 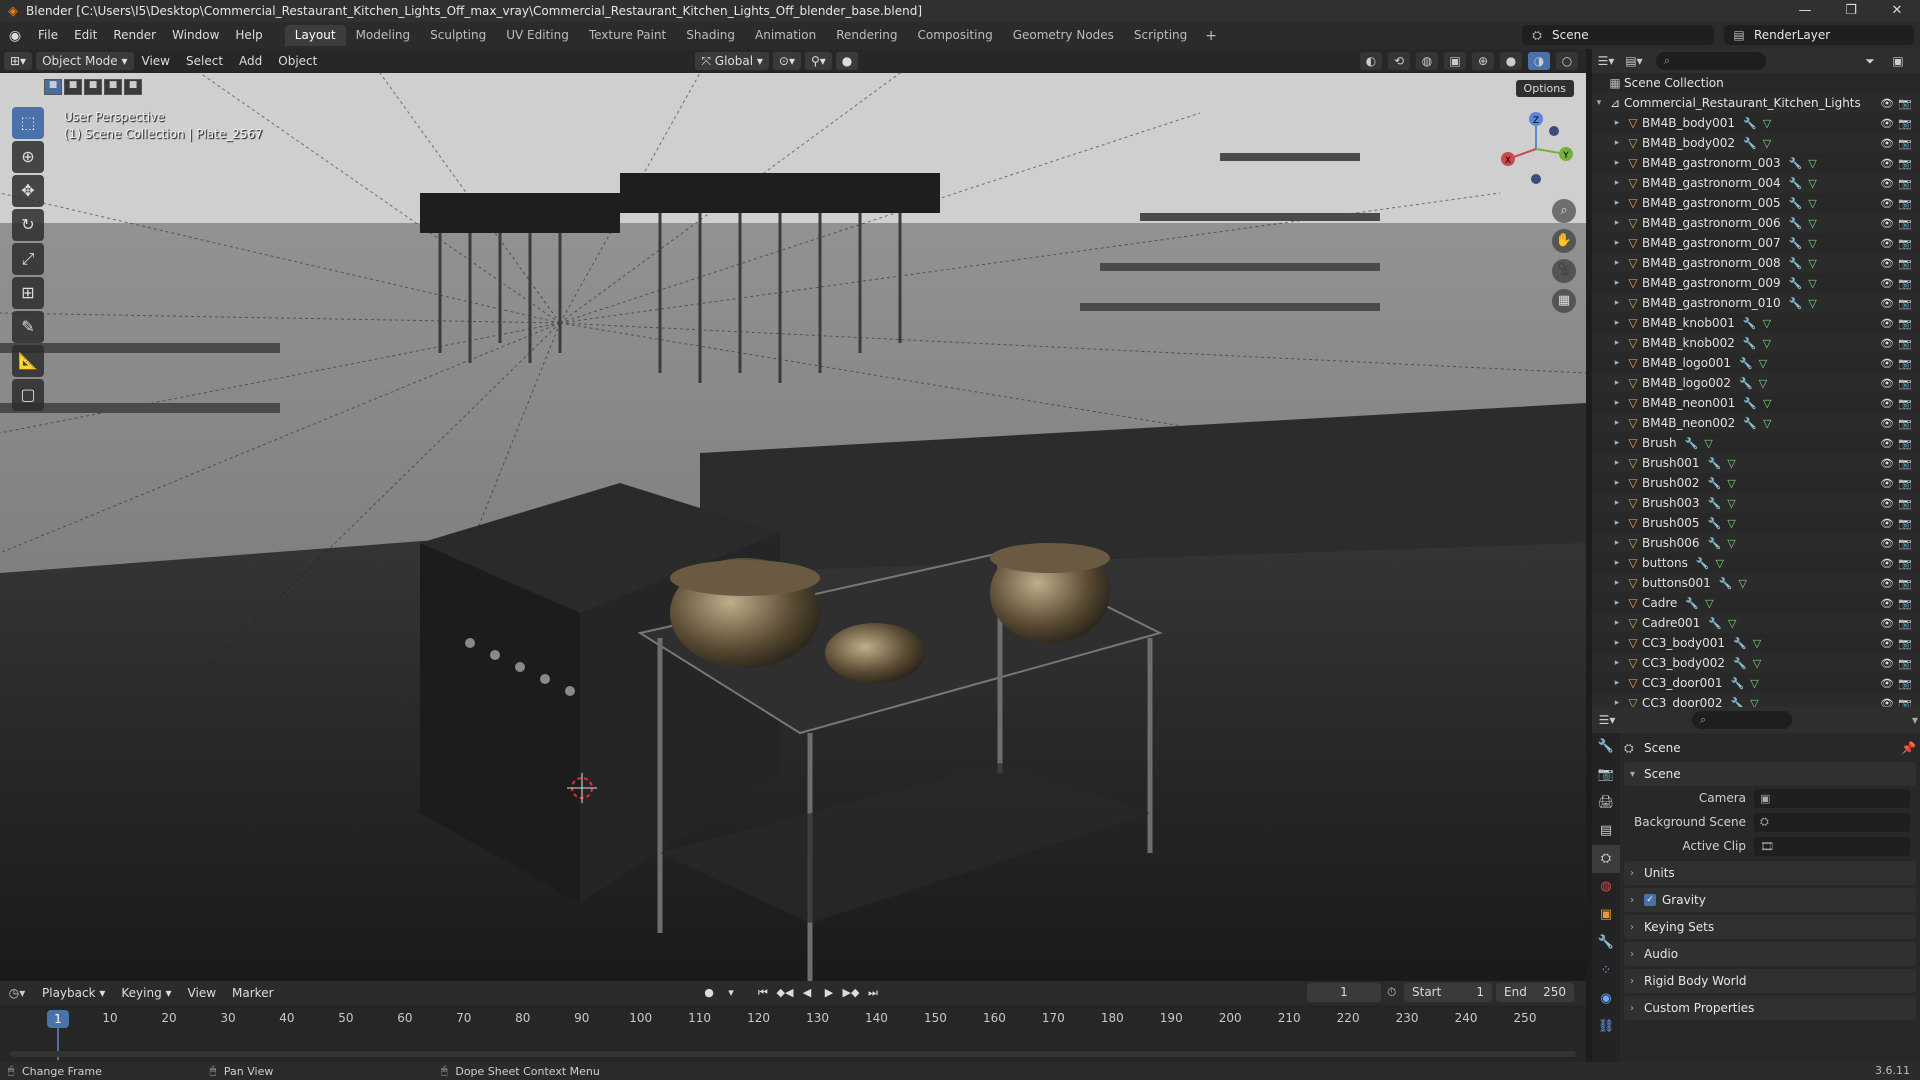 I want to click on select-box-tool: ⬚, so click(x=28, y=123).